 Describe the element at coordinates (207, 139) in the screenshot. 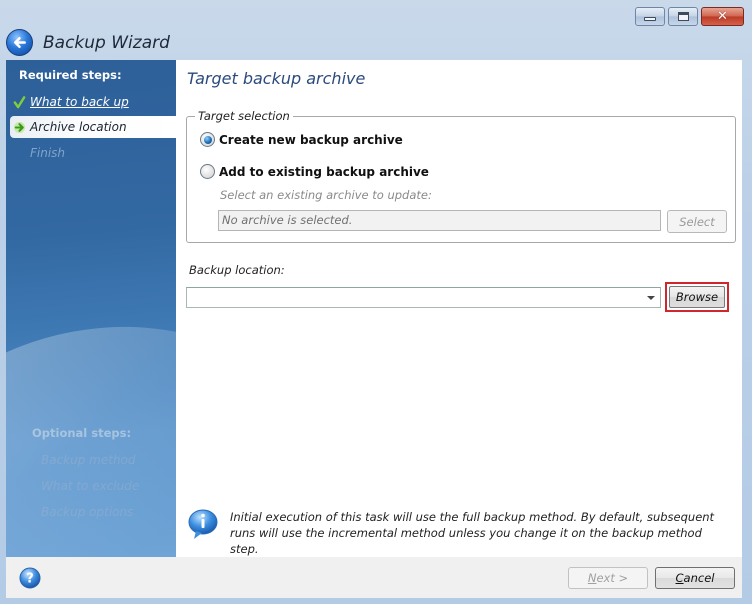

I see `radio-checked-icon` at that location.